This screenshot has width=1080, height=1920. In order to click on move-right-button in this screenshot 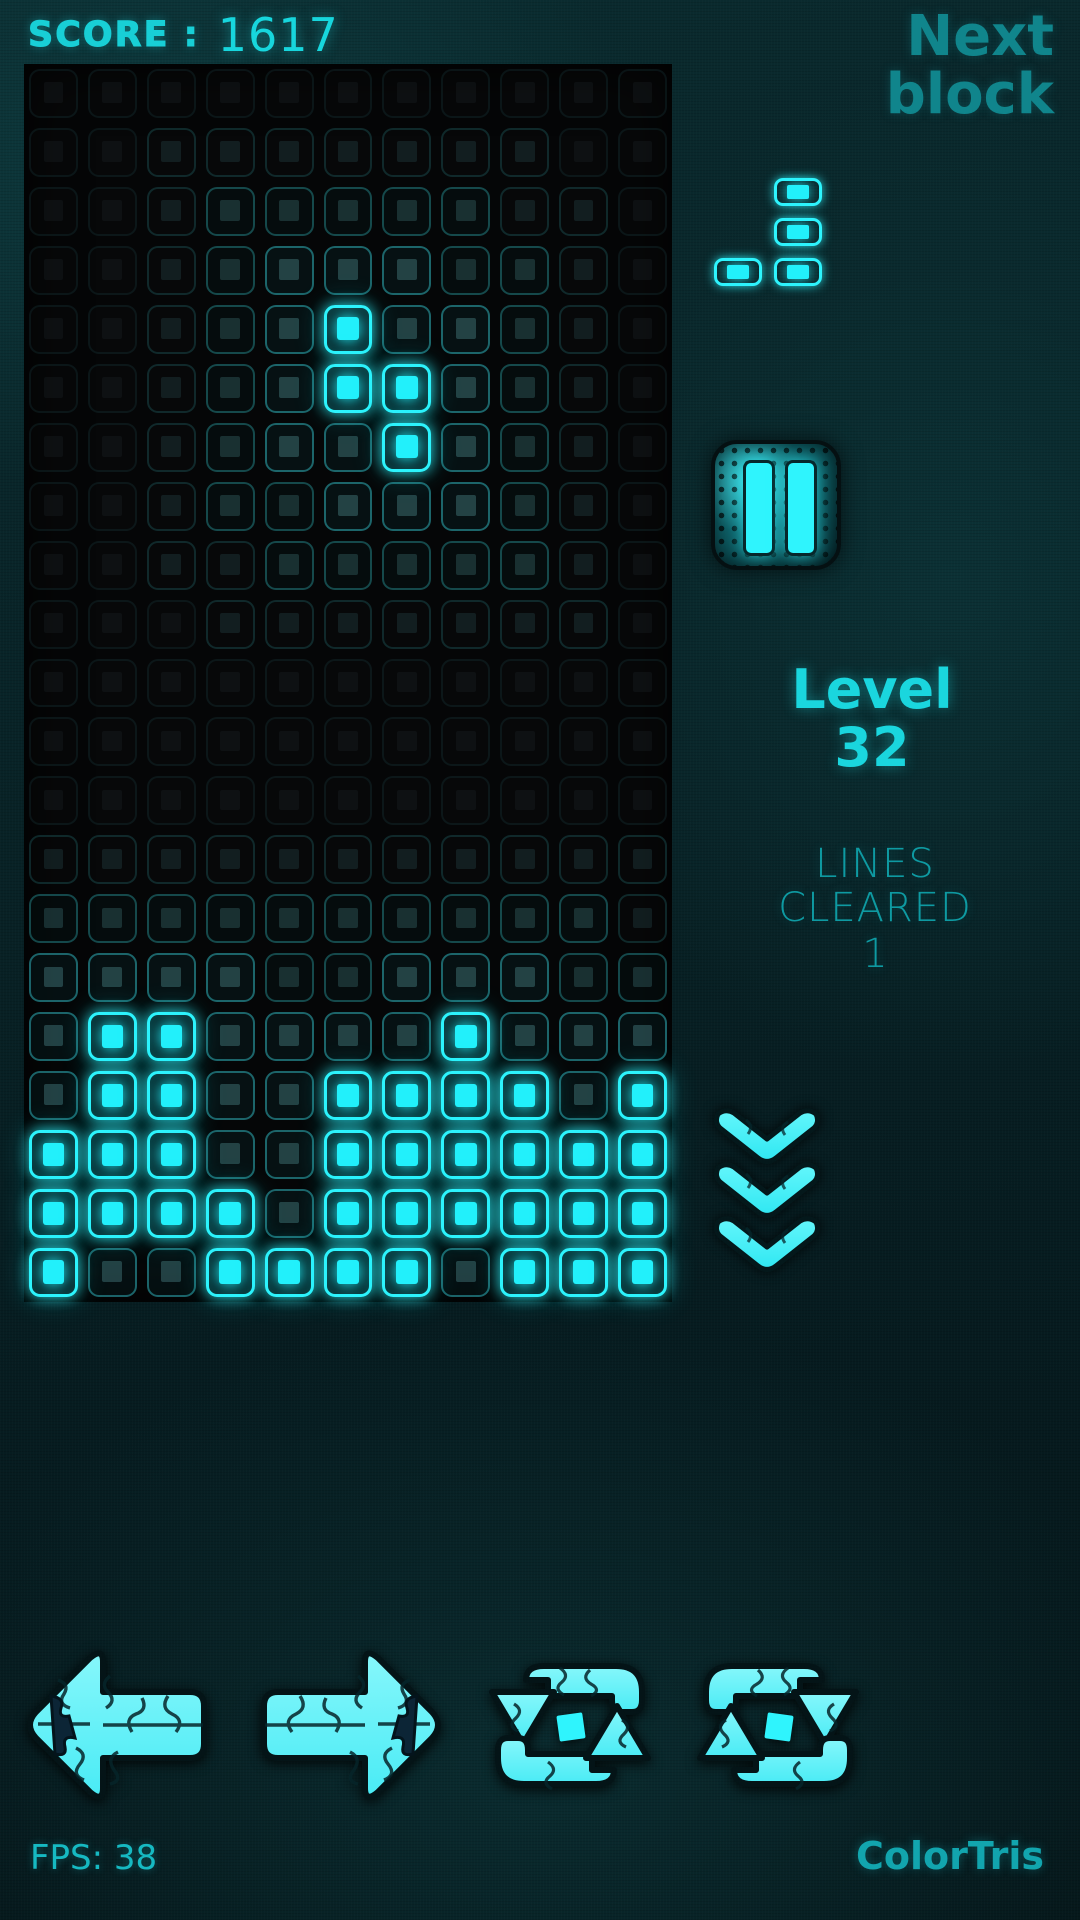, I will do `click(350, 1725)`.